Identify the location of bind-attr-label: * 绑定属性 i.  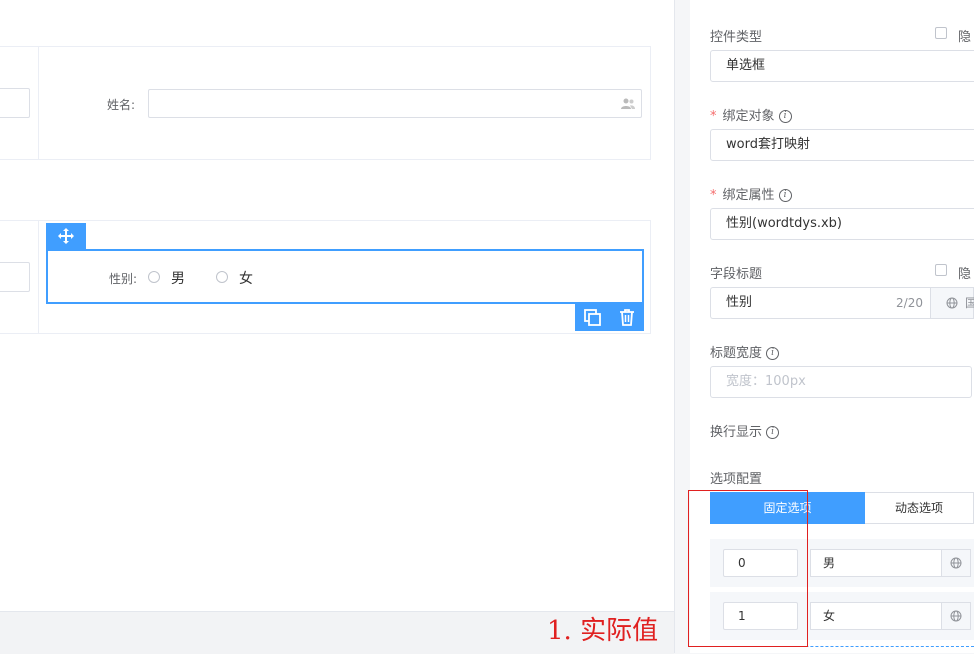
(751, 193).